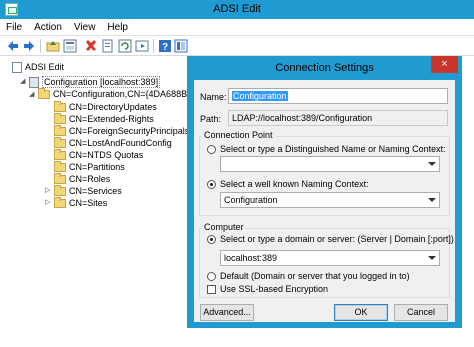  Describe the element at coordinates (238, 135) in the screenshot. I see `connection-point-label: Connection Point` at that location.